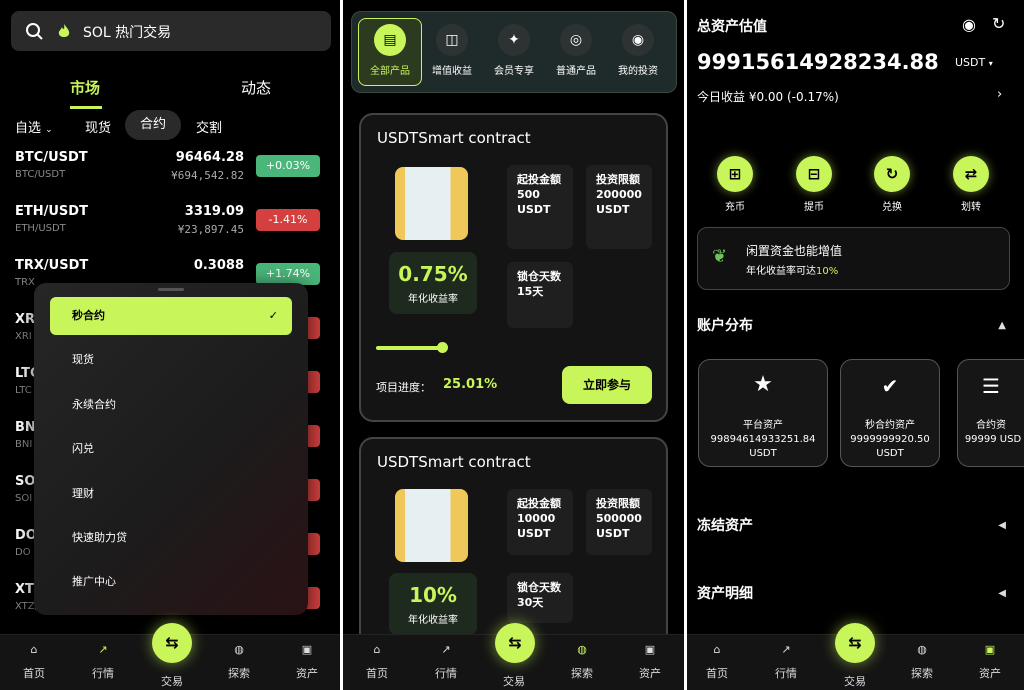  What do you see at coordinates (171, 31) in the screenshot?
I see `search-bar: SOL 热门交易` at bounding box center [171, 31].